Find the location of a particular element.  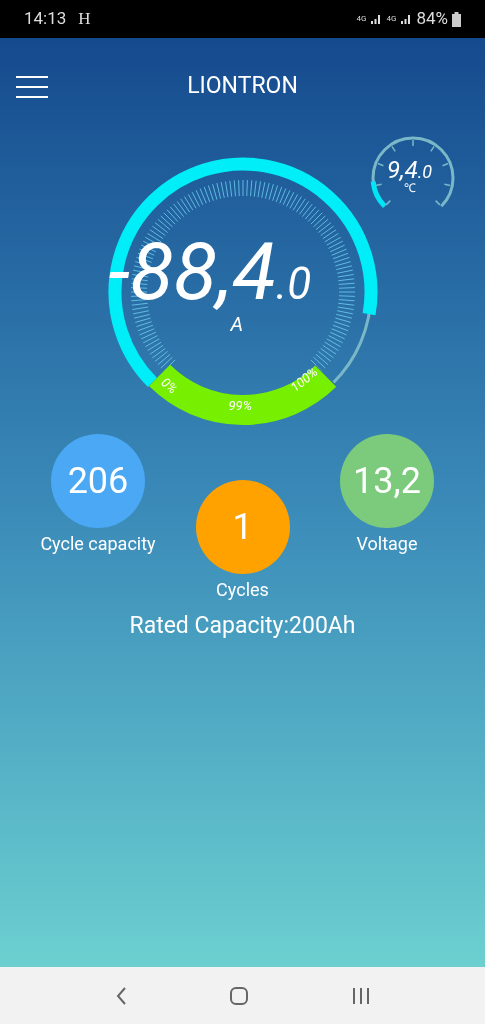

menu-button is located at coordinates (32, 87).